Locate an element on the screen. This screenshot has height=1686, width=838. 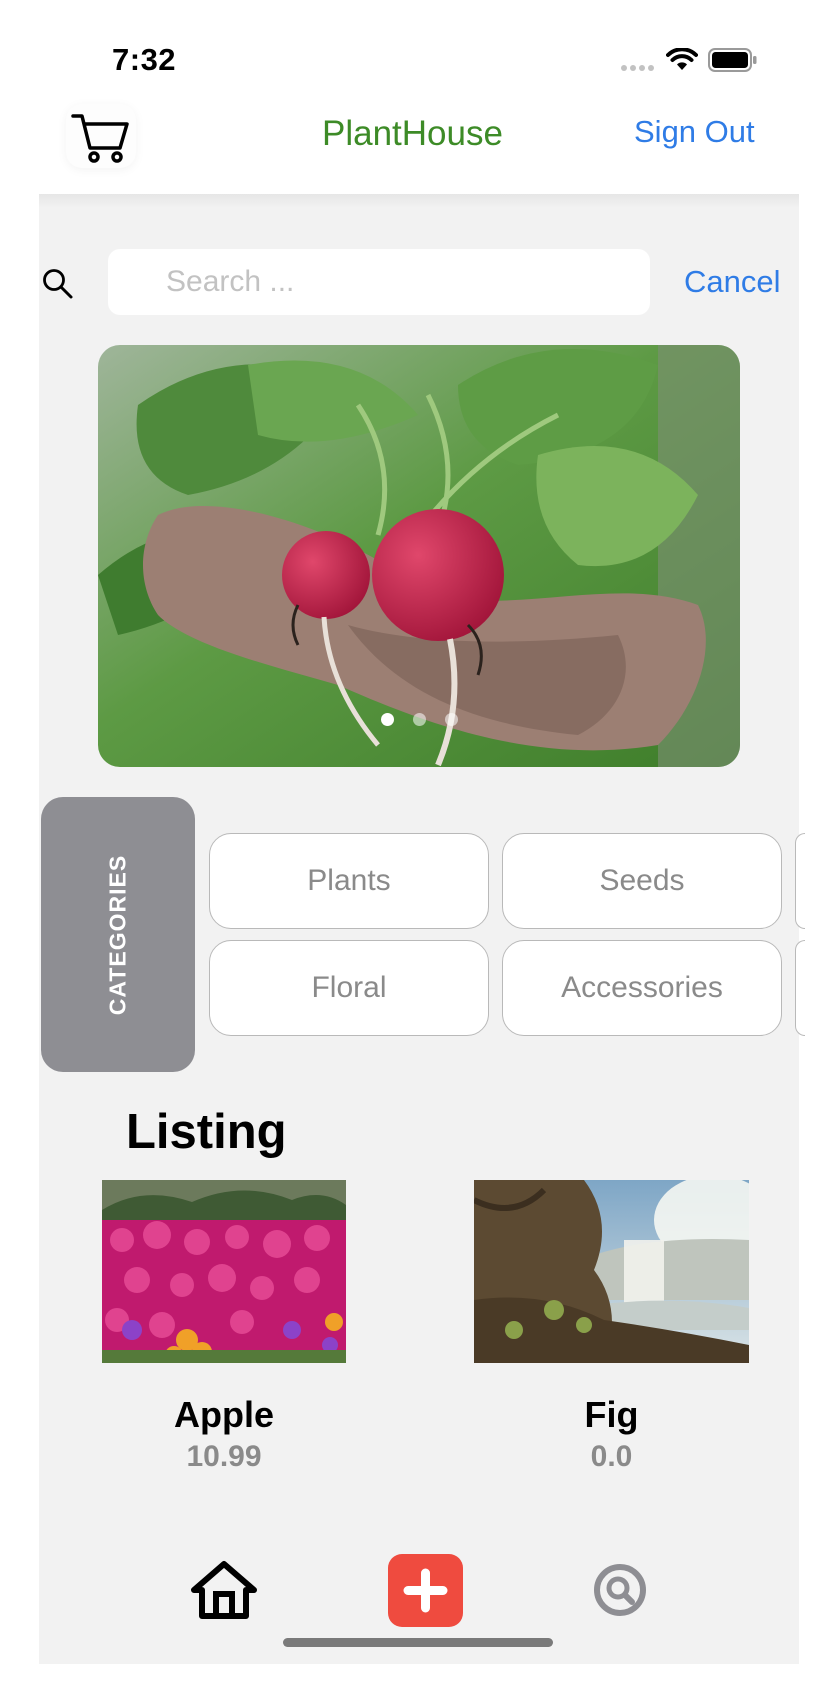
status-bar: 7:32 is located at coordinates (419, 44).